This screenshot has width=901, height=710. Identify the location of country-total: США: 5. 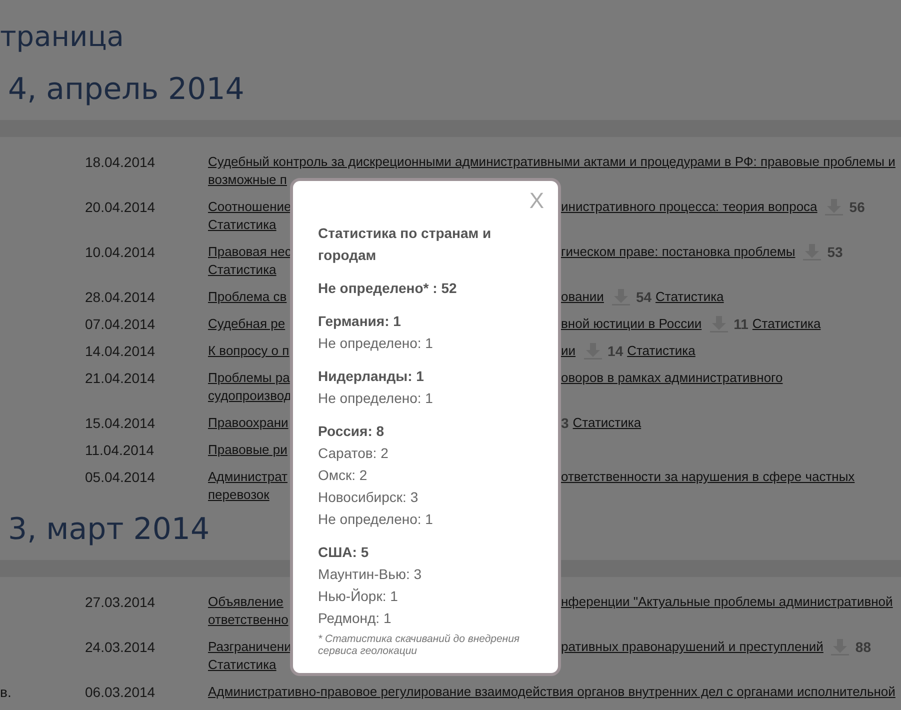
(344, 552).